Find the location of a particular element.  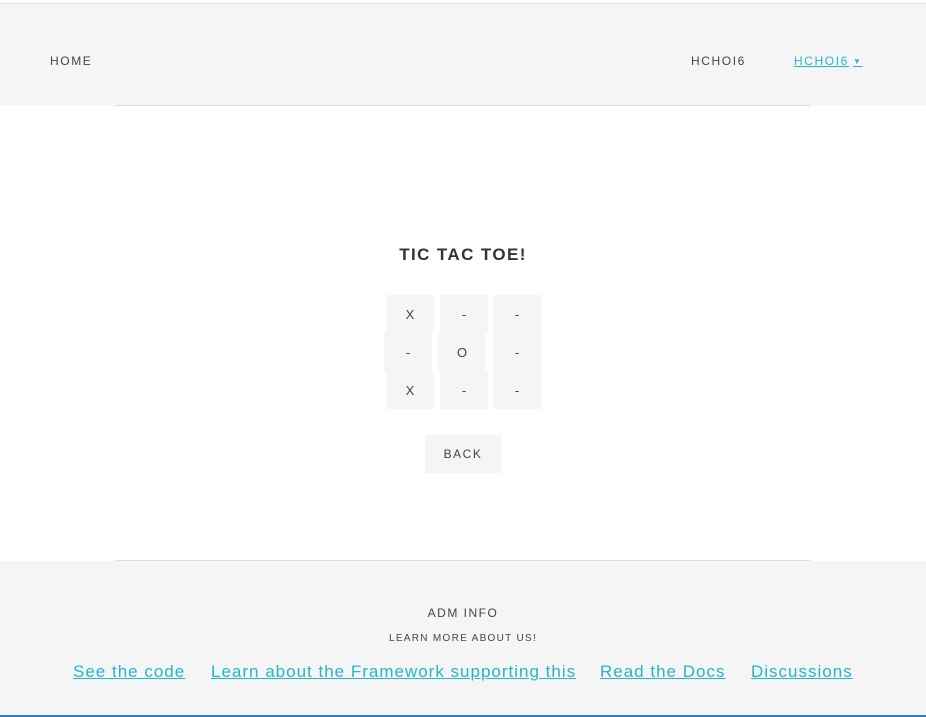

board-cell-0-0: X is located at coordinates (410, 314).